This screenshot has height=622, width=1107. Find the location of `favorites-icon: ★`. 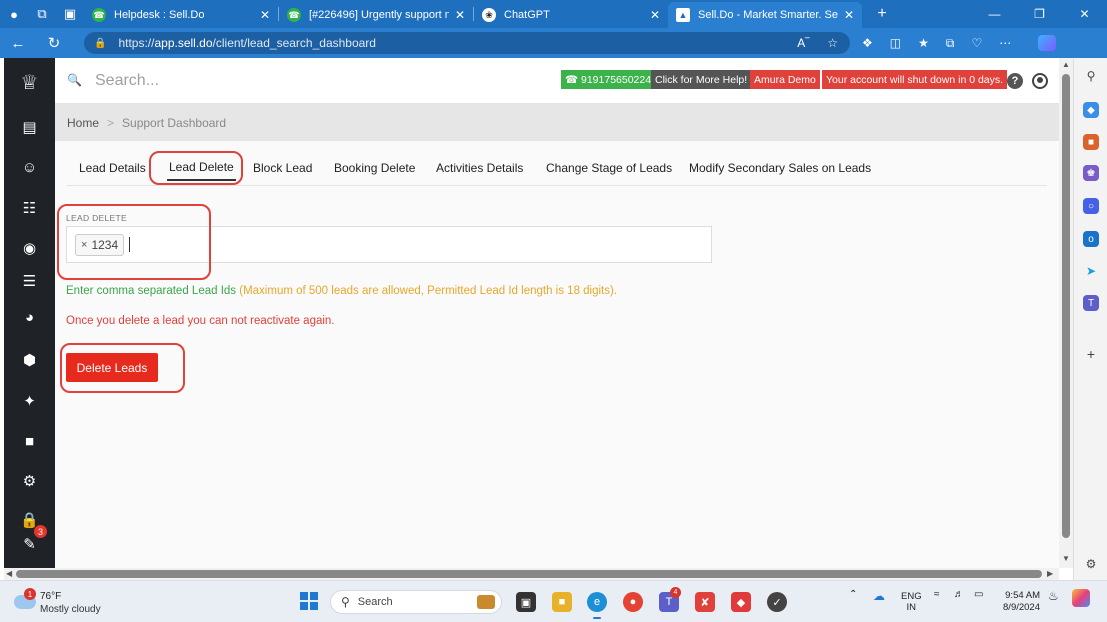

favorites-icon: ★ is located at coordinates (923, 43).